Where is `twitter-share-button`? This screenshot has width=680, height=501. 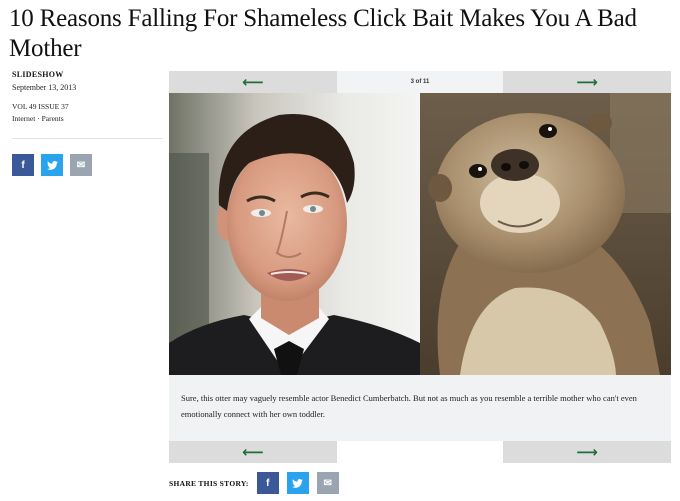 twitter-share-button is located at coordinates (52, 165).